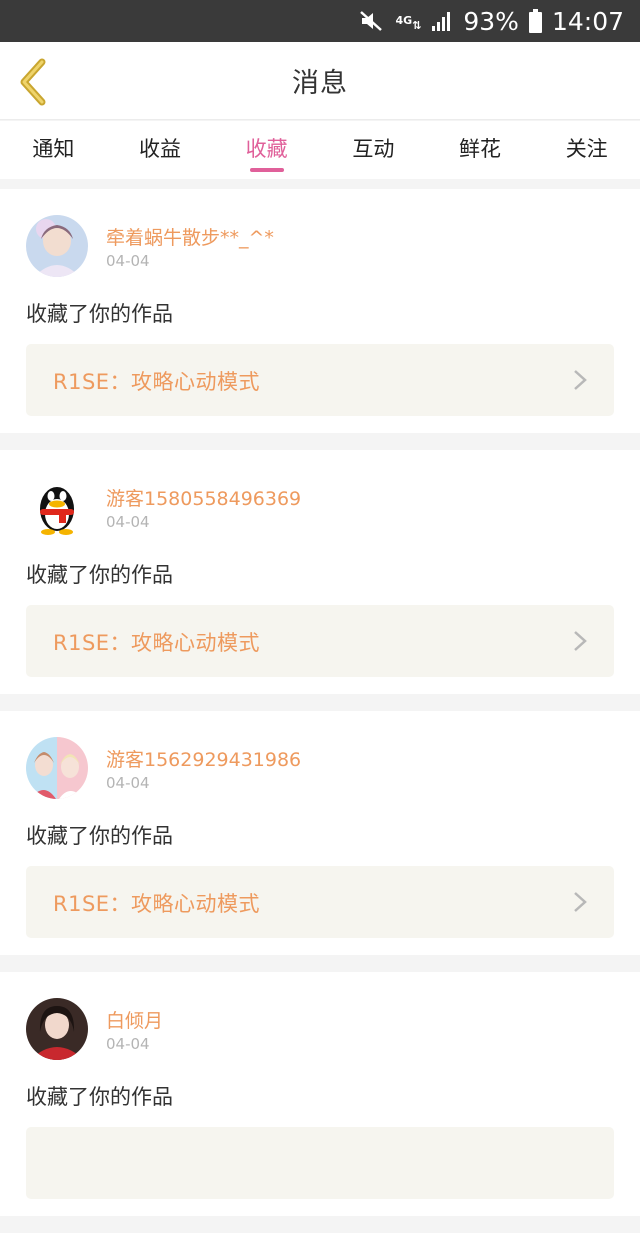 Image resolution: width=640 pixels, height=1233 pixels. I want to click on penguin-avatar-icon, so click(57, 507).